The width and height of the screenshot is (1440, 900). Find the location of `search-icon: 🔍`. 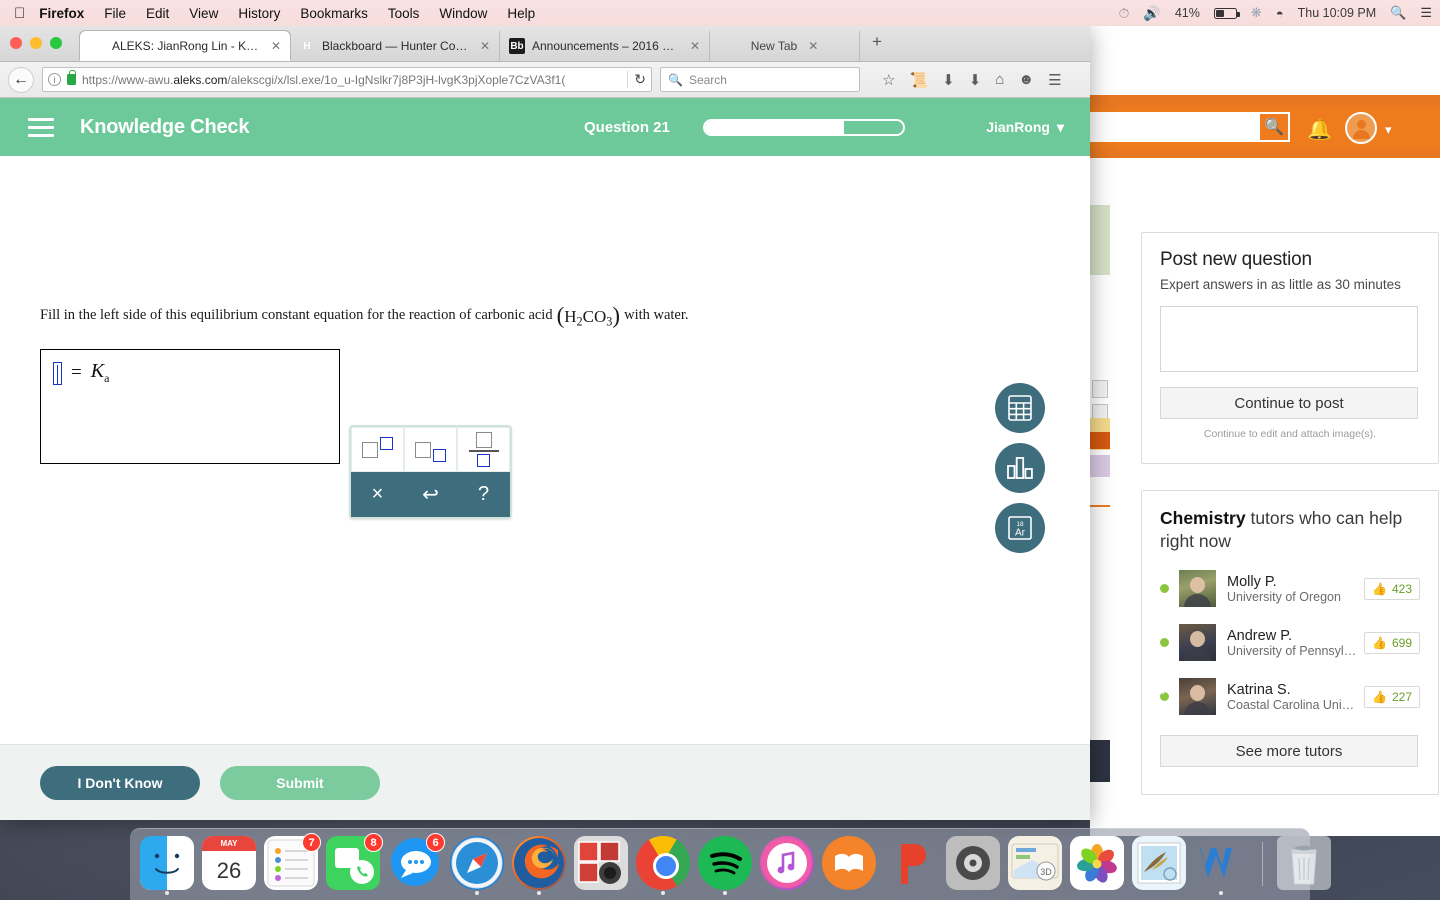

search-icon: 🔍 is located at coordinates (1274, 127).